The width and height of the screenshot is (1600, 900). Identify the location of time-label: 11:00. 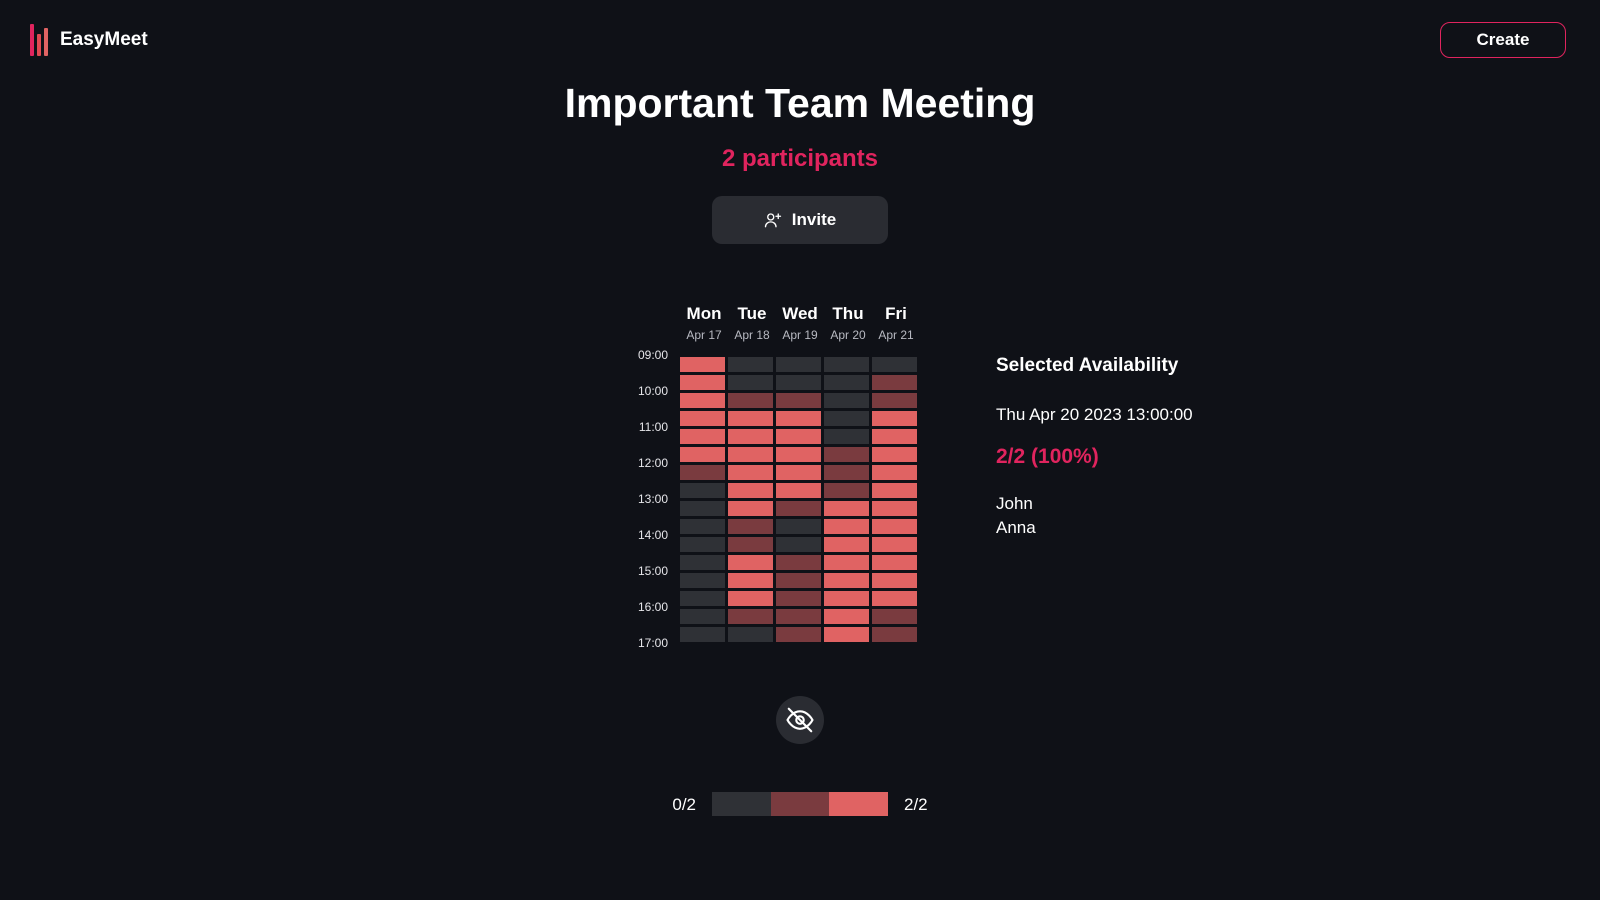
(653, 427).